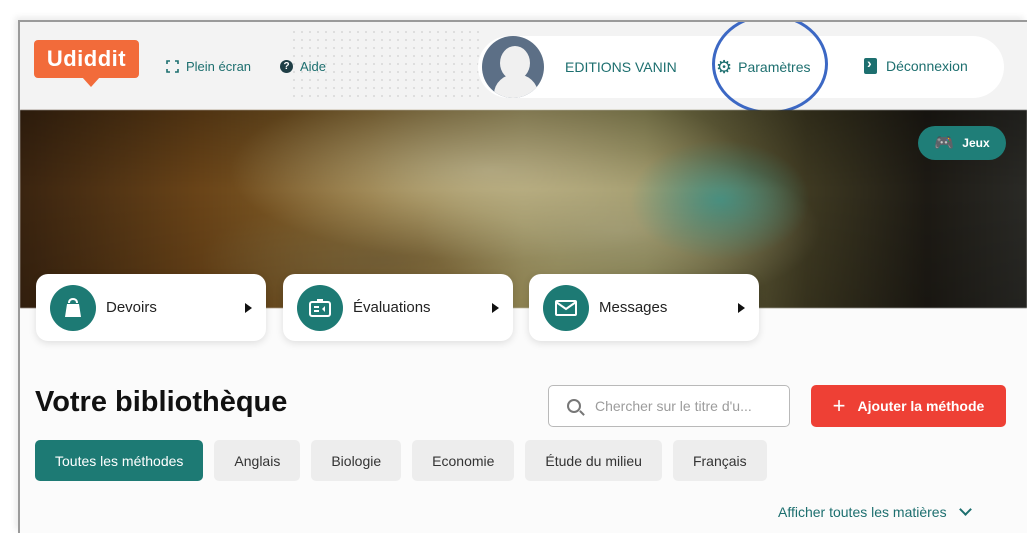 The width and height of the screenshot is (1027, 533). I want to click on help-label: Aide, so click(313, 66).